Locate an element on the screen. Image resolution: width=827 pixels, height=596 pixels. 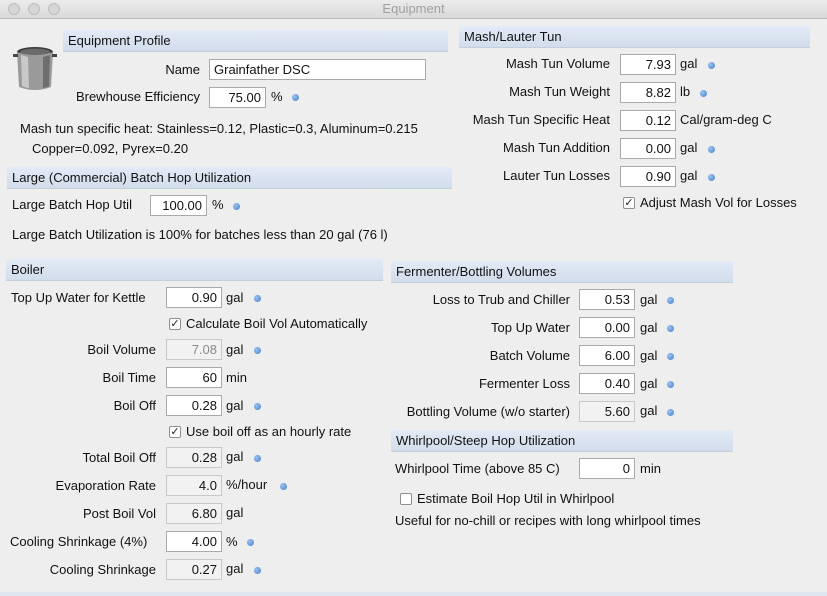
cooling-shrinkage-input: 0.27 is located at coordinates (194, 569).